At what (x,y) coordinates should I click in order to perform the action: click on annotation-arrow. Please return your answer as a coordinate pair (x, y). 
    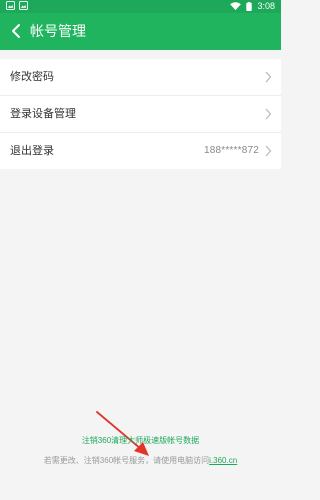
    Looking at the image, I should click on (122, 433).